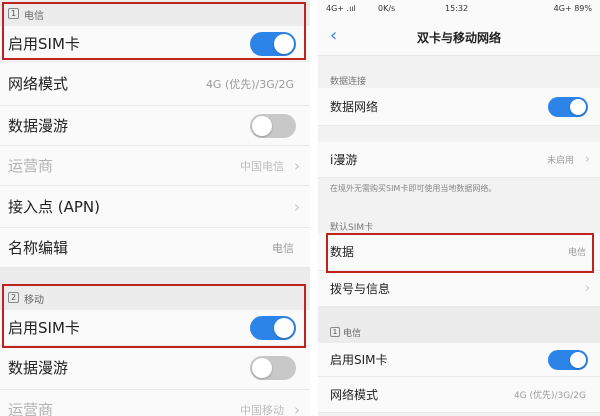 The image size is (600, 416). What do you see at coordinates (342, 252) in the screenshot?
I see `data-sim-label: 数据` at bounding box center [342, 252].